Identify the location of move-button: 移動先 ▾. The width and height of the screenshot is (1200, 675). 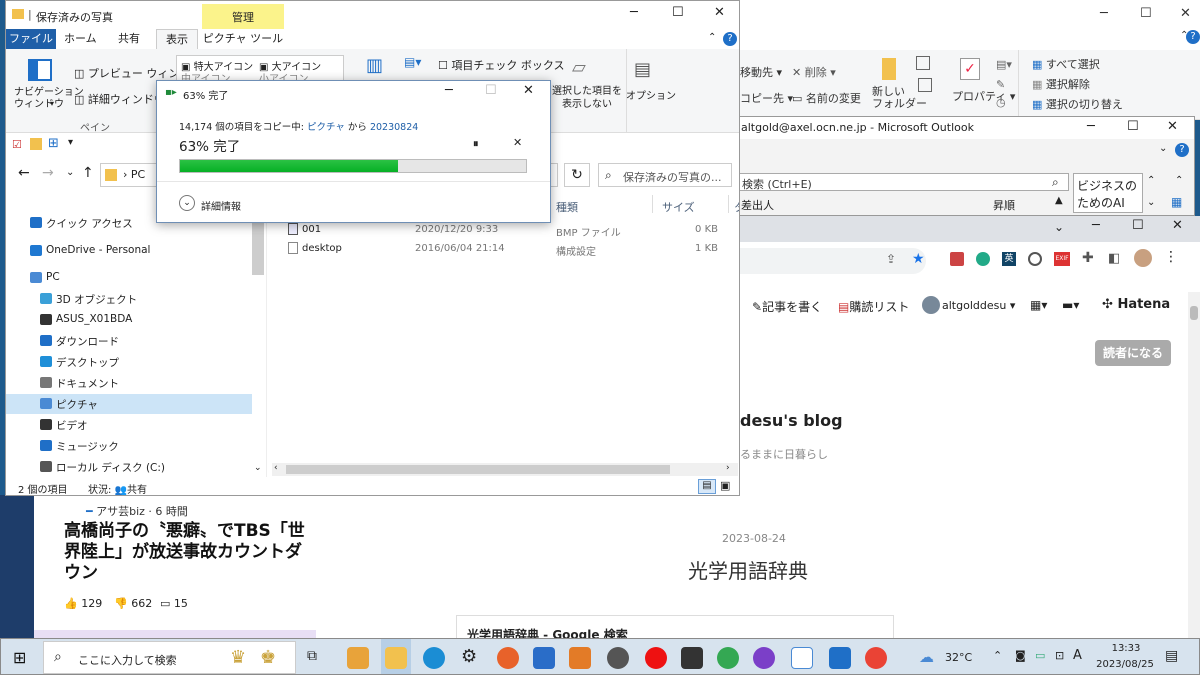
(761, 72).